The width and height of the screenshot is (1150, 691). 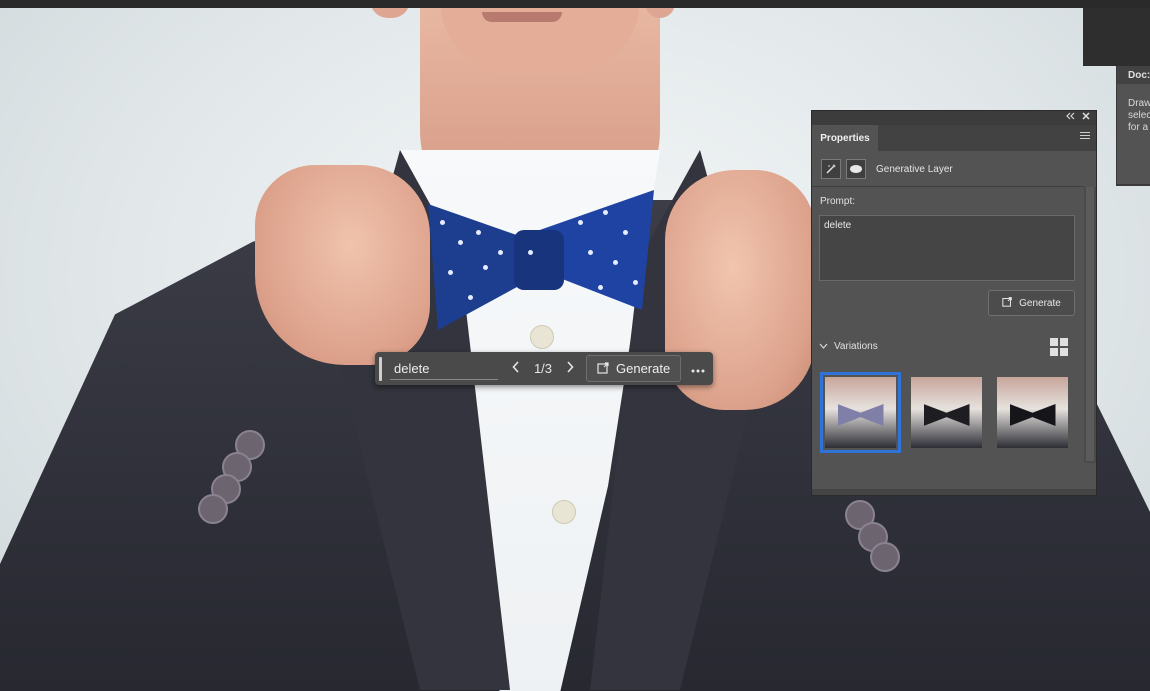 I want to click on layer-name: Generative Layer, so click(x=914, y=169).